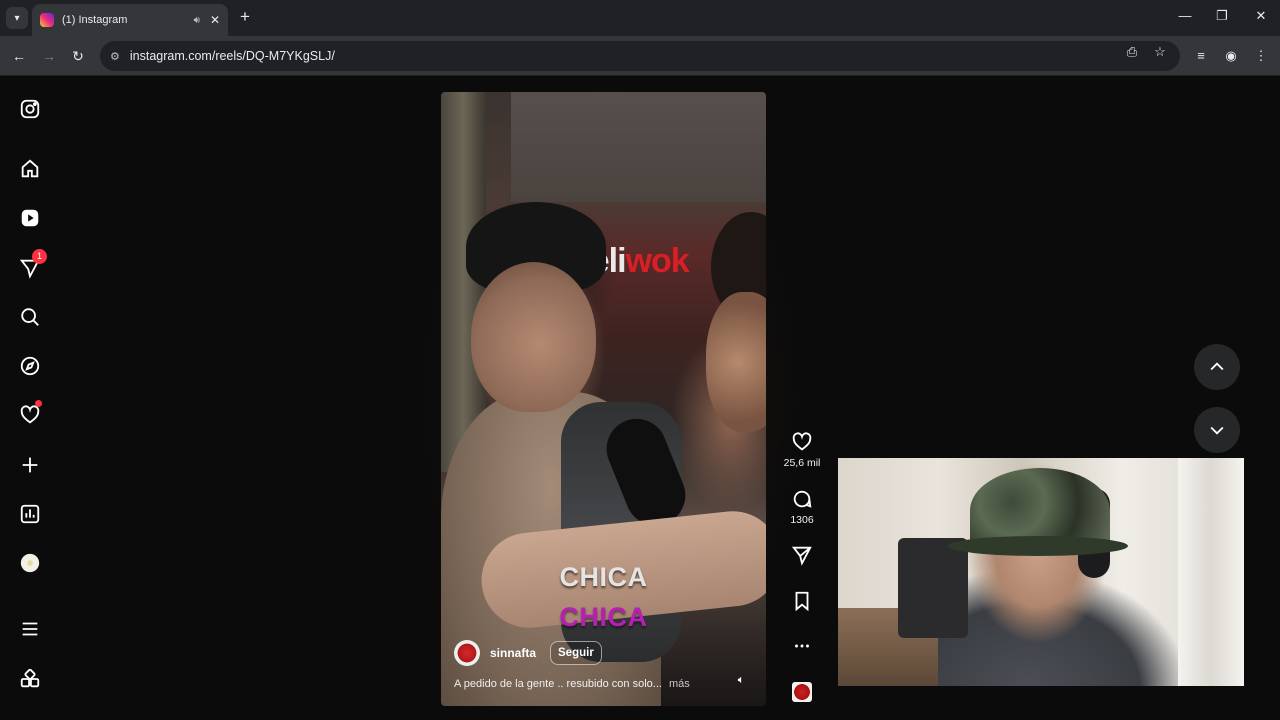  Describe the element at coordinates (1201, 56) in the screenshot. I see `media-controls-icon: ≡` at that location.